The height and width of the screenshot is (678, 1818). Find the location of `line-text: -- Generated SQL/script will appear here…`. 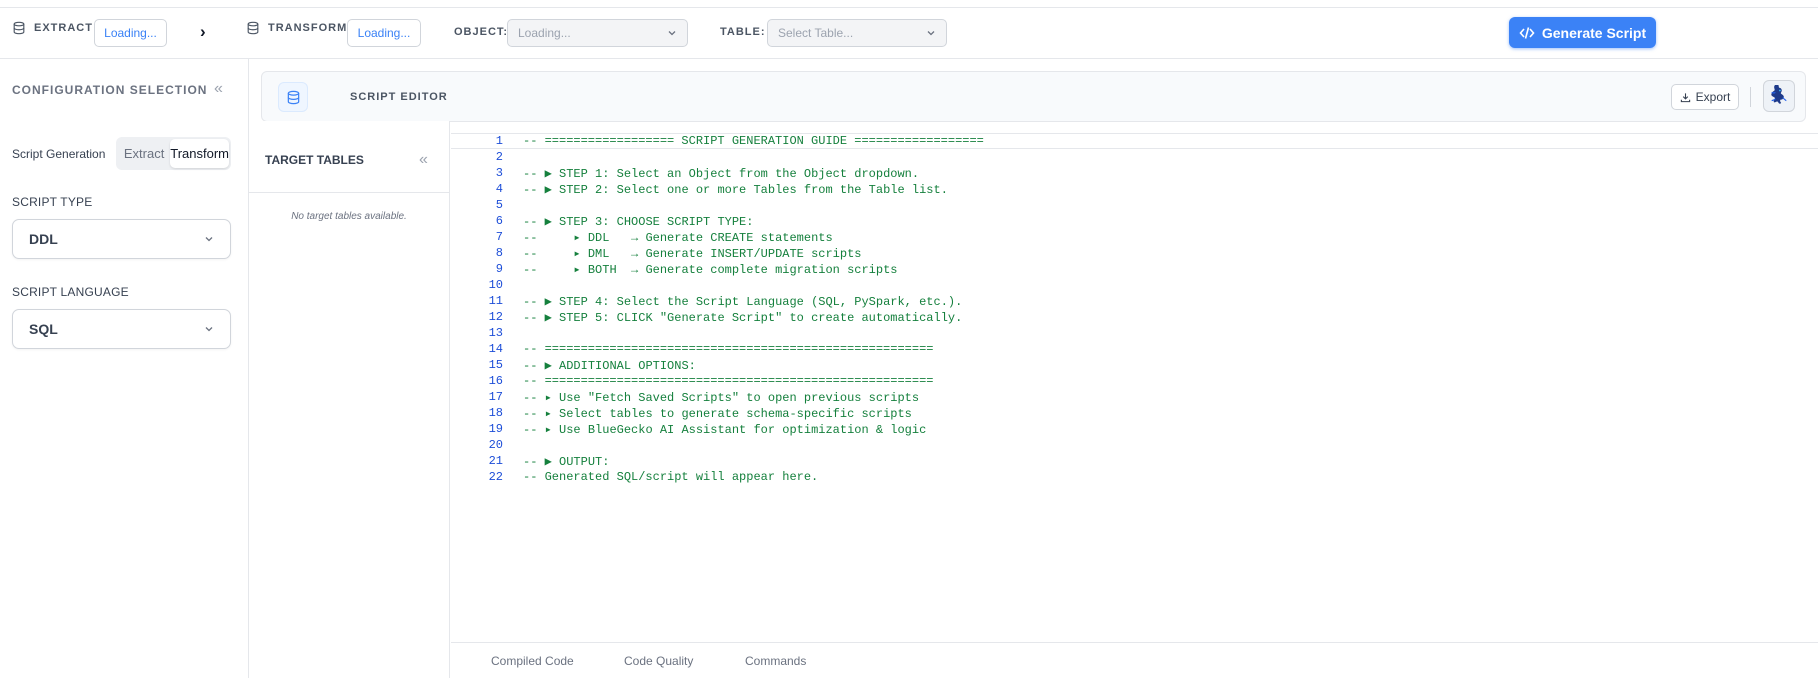

line-text: -- Generated SQL/script will appear here… is located at coordinates (671, 477).